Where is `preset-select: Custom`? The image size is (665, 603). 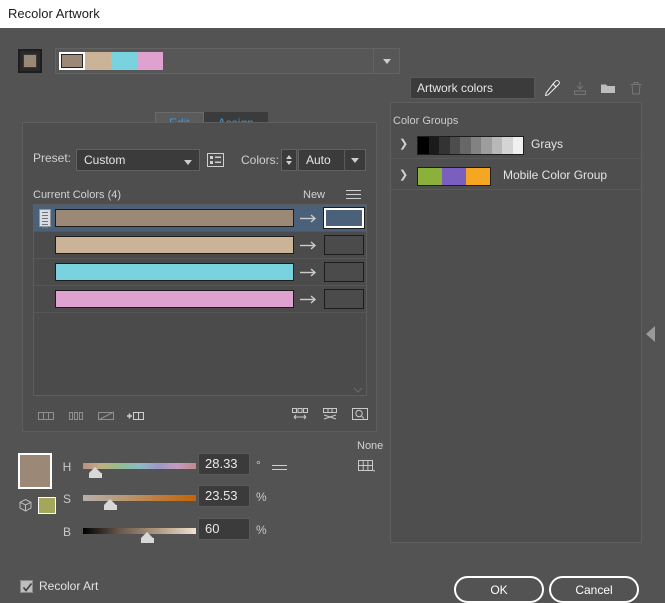 preset-select: Custom is located at coordinates (138, 160).